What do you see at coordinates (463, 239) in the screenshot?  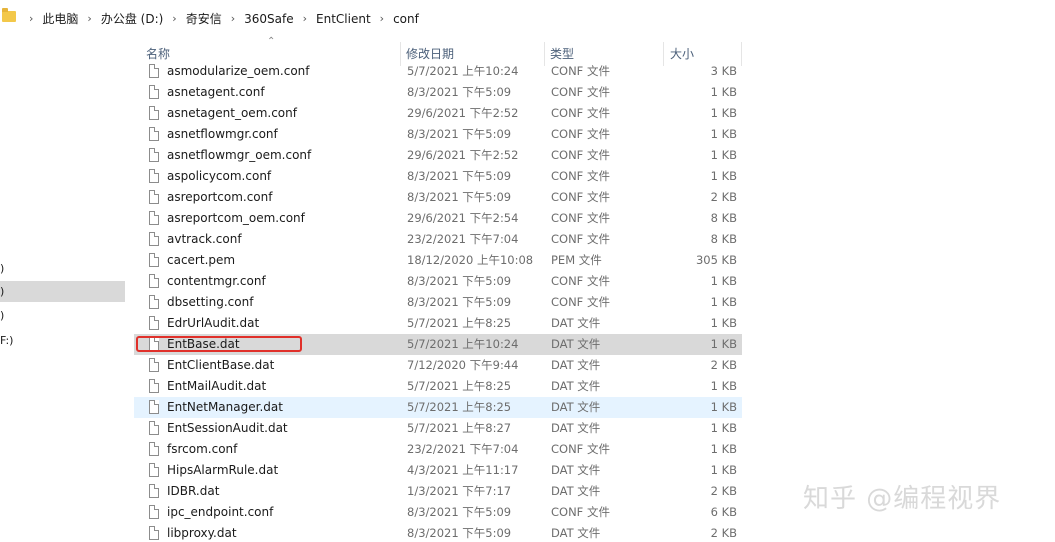 I see `file-date: 23/2/2021 下午7:04` at bounding box center [463, 239].